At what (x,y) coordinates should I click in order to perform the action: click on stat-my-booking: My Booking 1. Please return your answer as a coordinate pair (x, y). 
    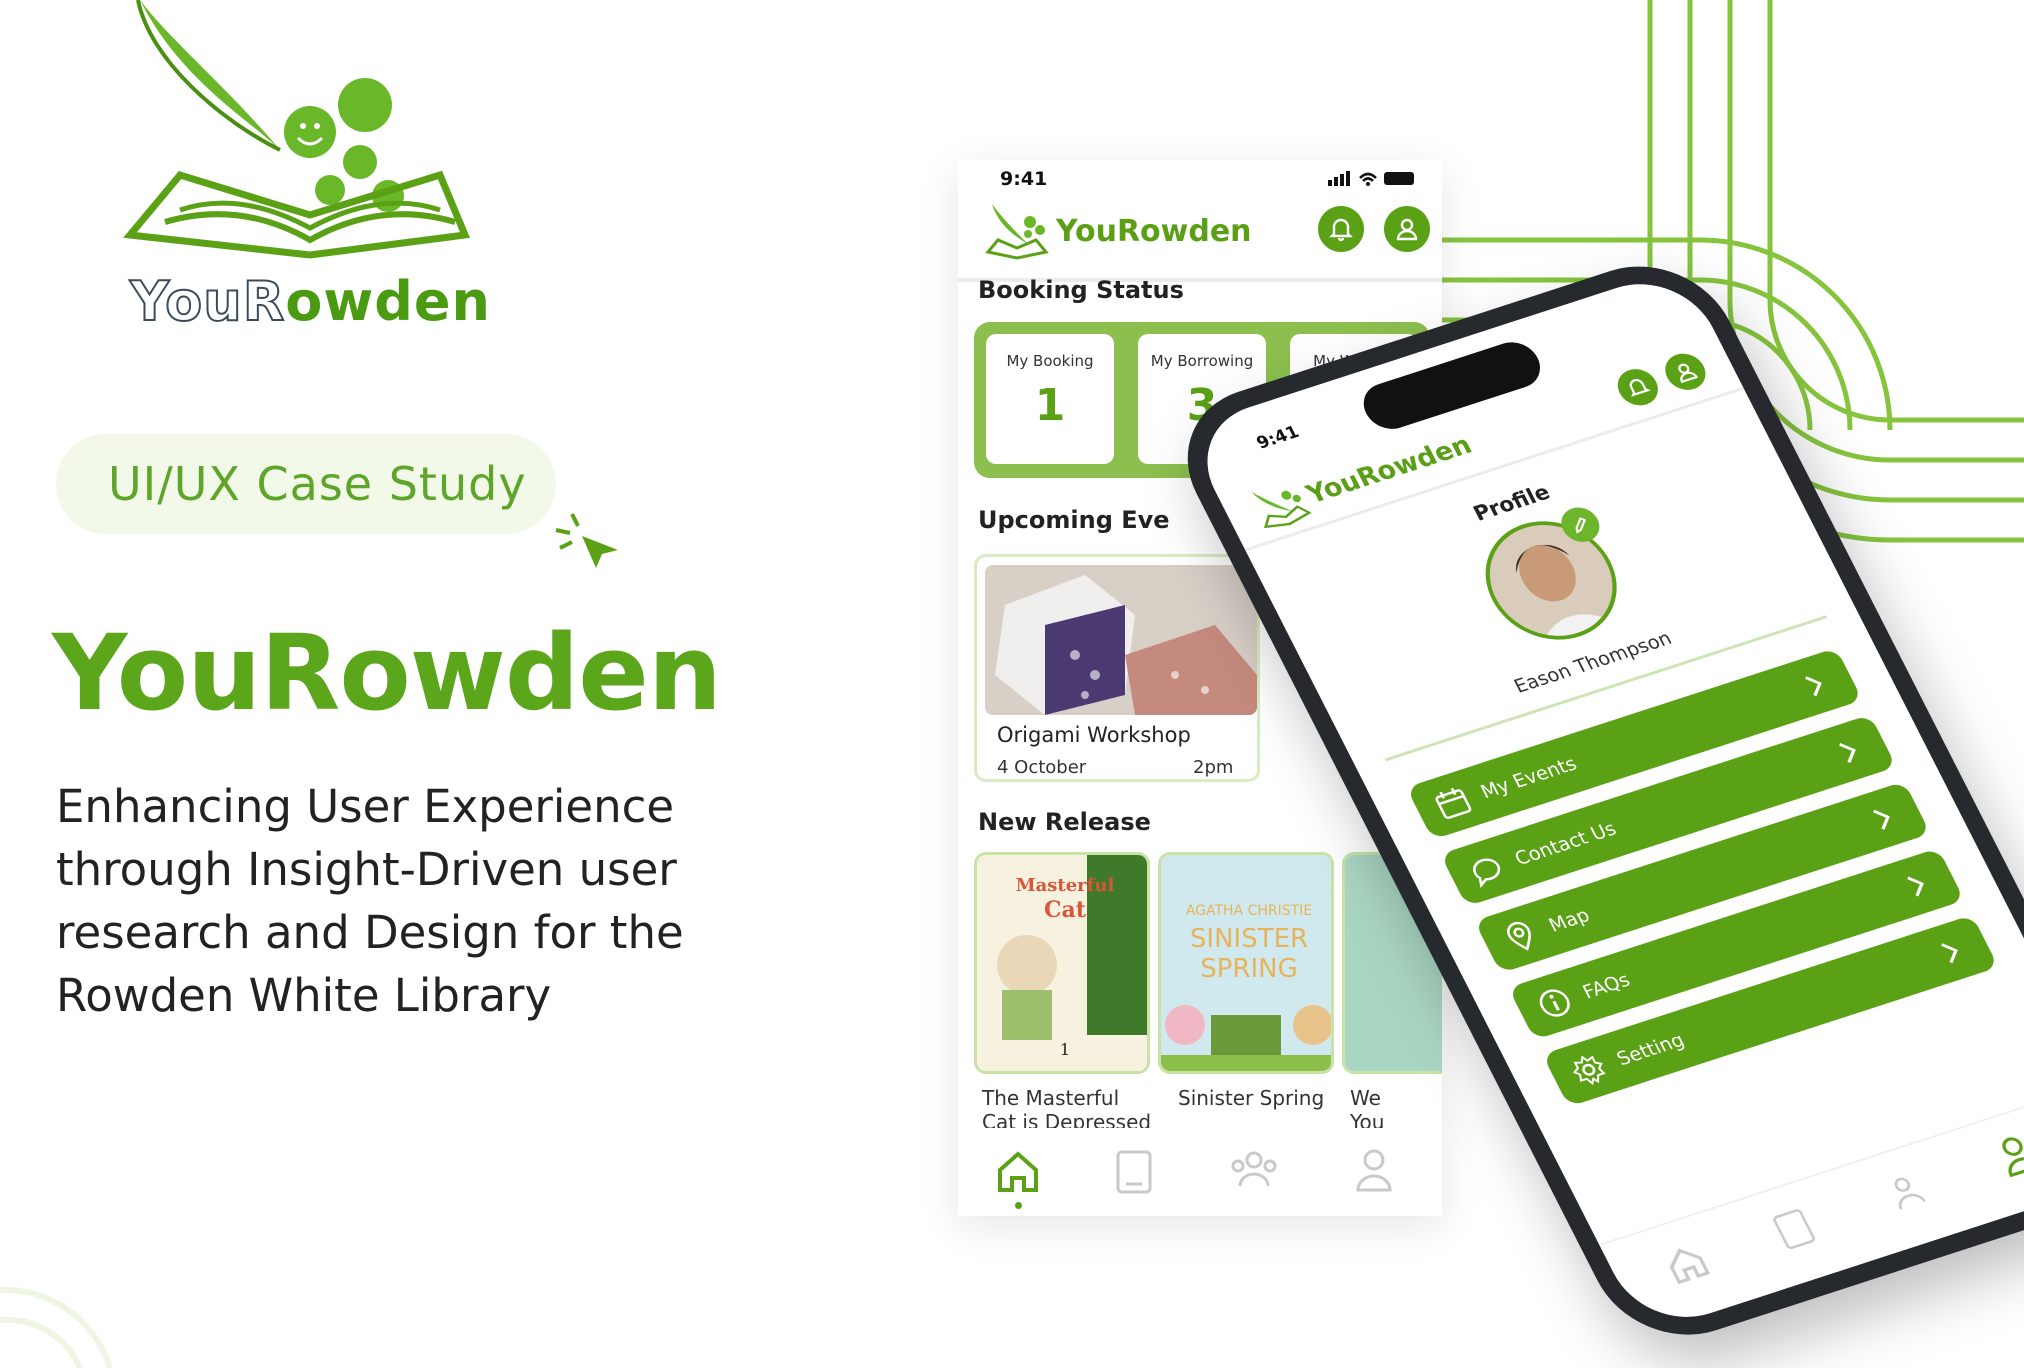
    Looking at the image, I should click on (1050, 399).